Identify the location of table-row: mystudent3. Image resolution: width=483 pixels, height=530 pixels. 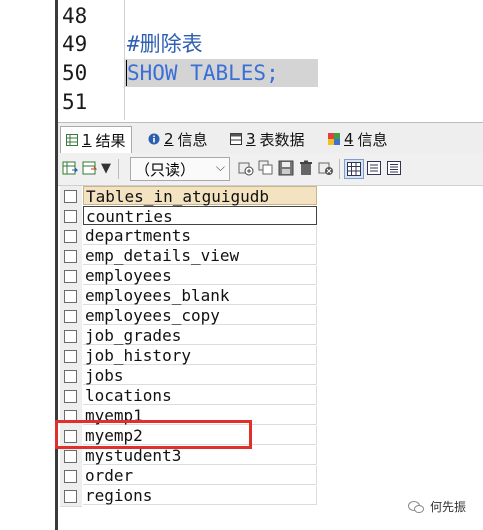
(189, 456).